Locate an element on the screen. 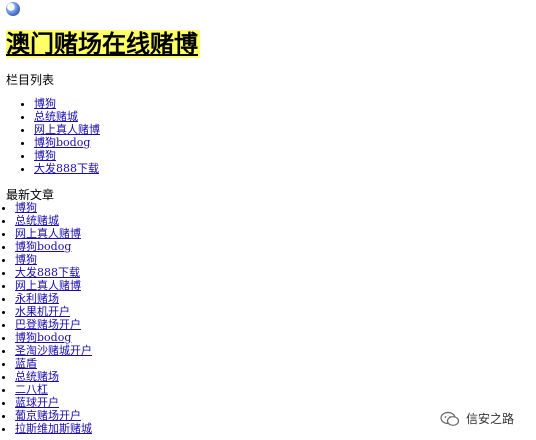 This screenshot has height=440, width=536. article-link: 永利赌场 is located at coordinates (37, 298).